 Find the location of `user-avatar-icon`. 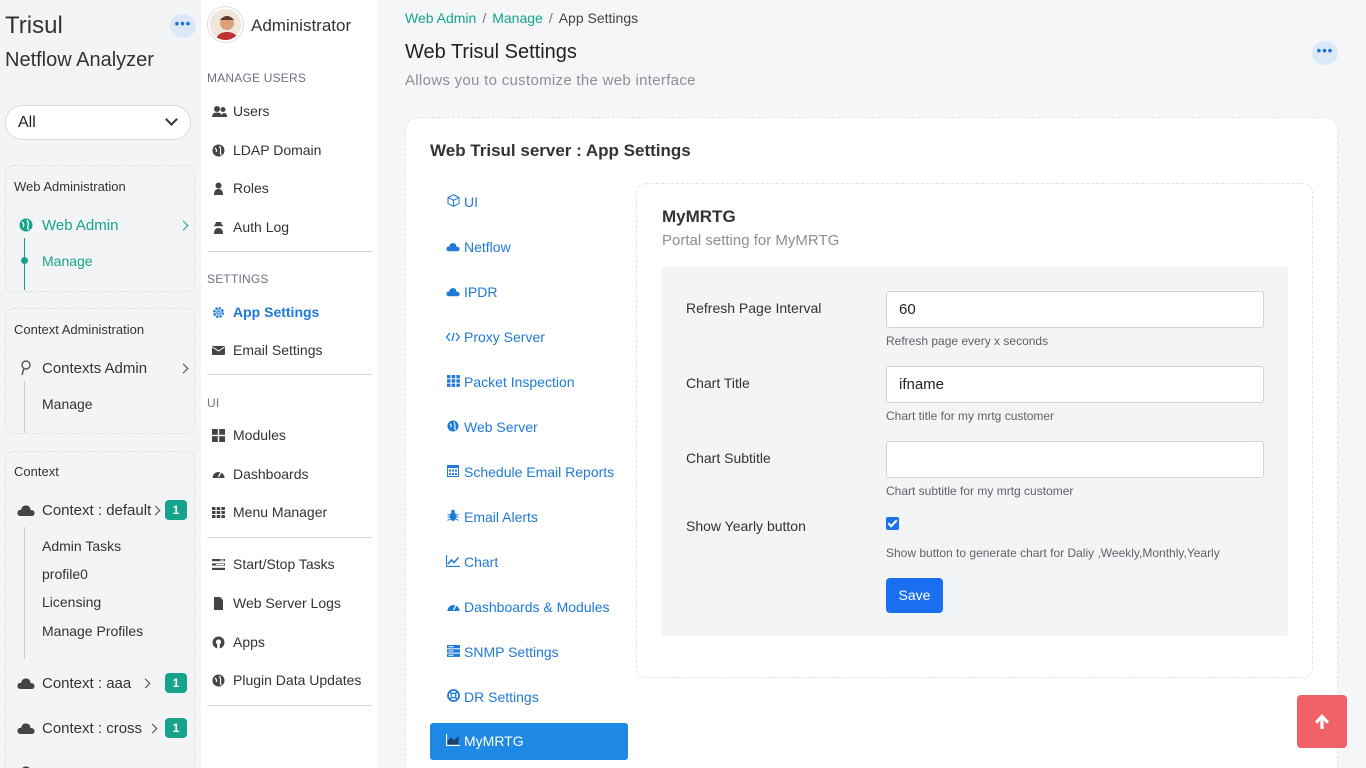

user-avatar-icon is located at coordinates (225, 24).